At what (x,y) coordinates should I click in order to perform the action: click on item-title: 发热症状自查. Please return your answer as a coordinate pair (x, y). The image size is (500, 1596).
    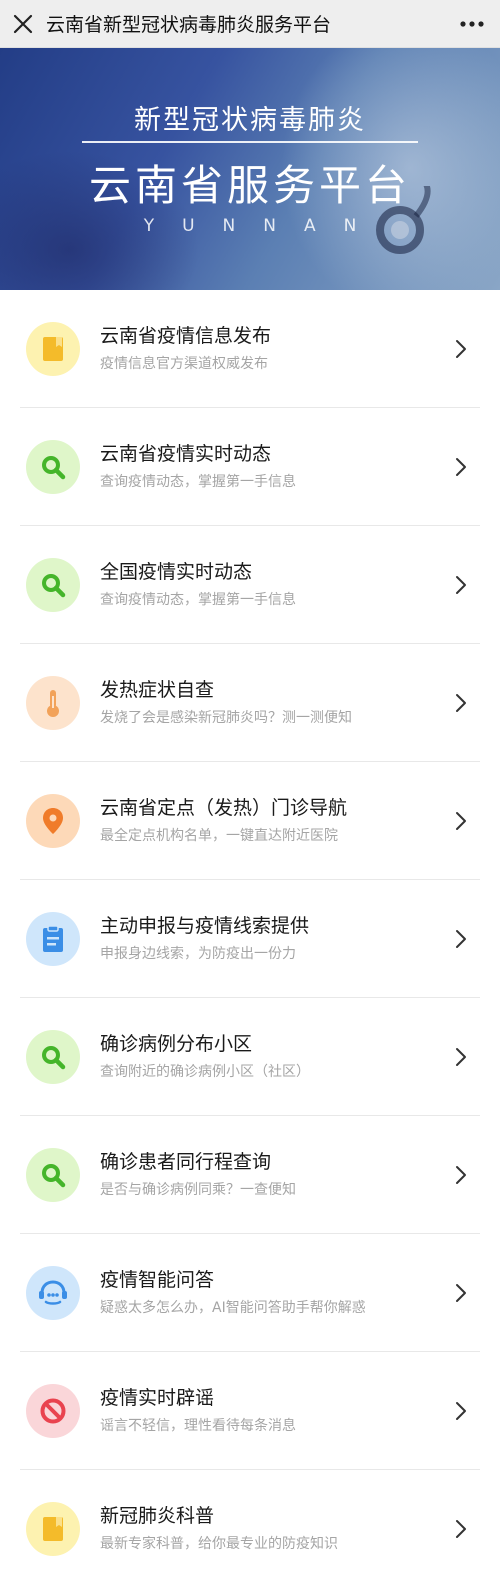
    Looking at the image, I should click on (157, 689).